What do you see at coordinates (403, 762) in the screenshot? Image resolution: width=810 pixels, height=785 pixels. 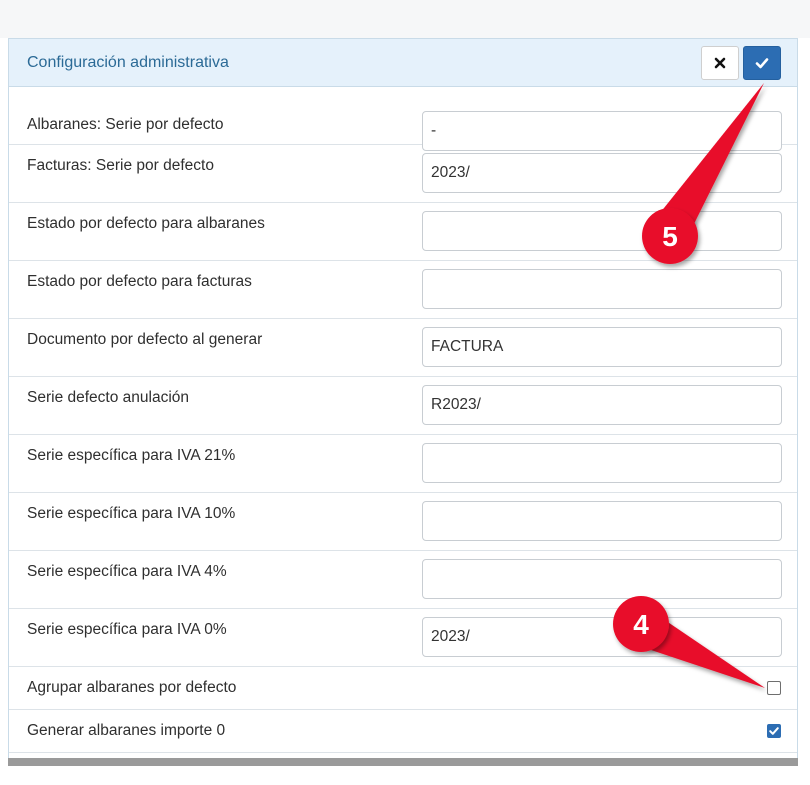 I see `horizontal-scrollbar` at bounding box center [403, 762].